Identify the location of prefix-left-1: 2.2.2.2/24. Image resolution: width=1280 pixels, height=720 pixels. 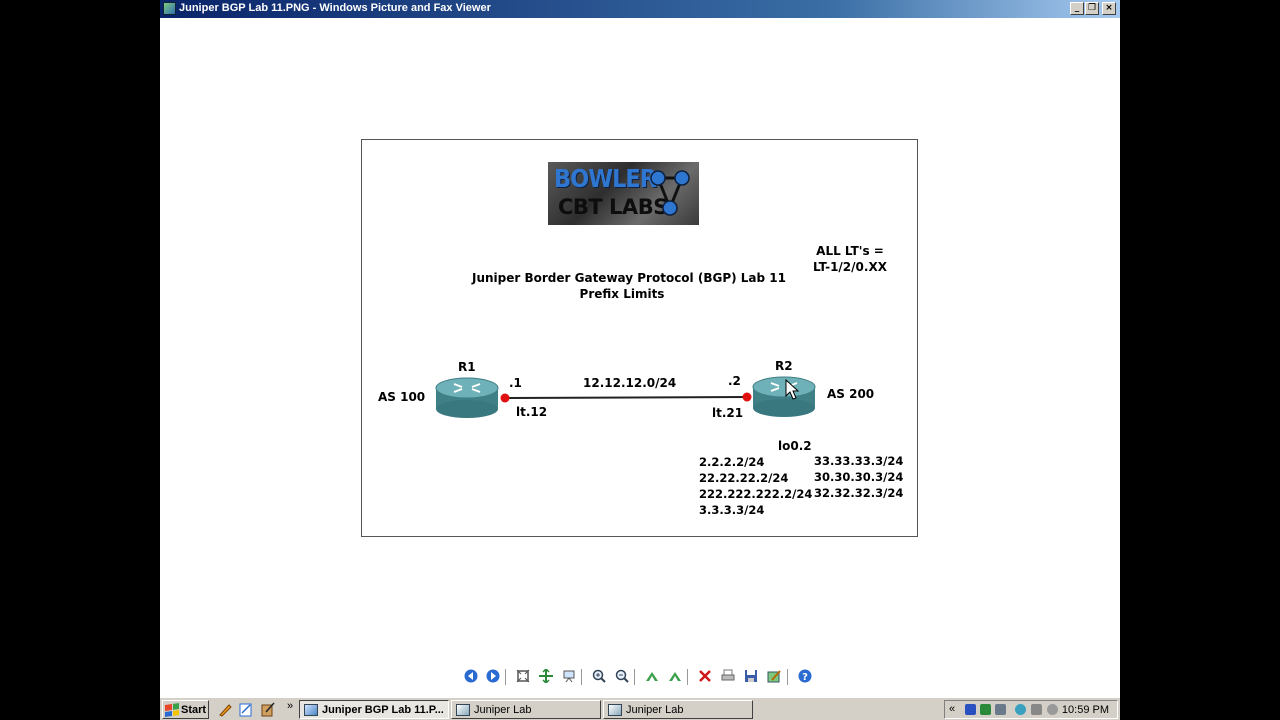
(732, 462).